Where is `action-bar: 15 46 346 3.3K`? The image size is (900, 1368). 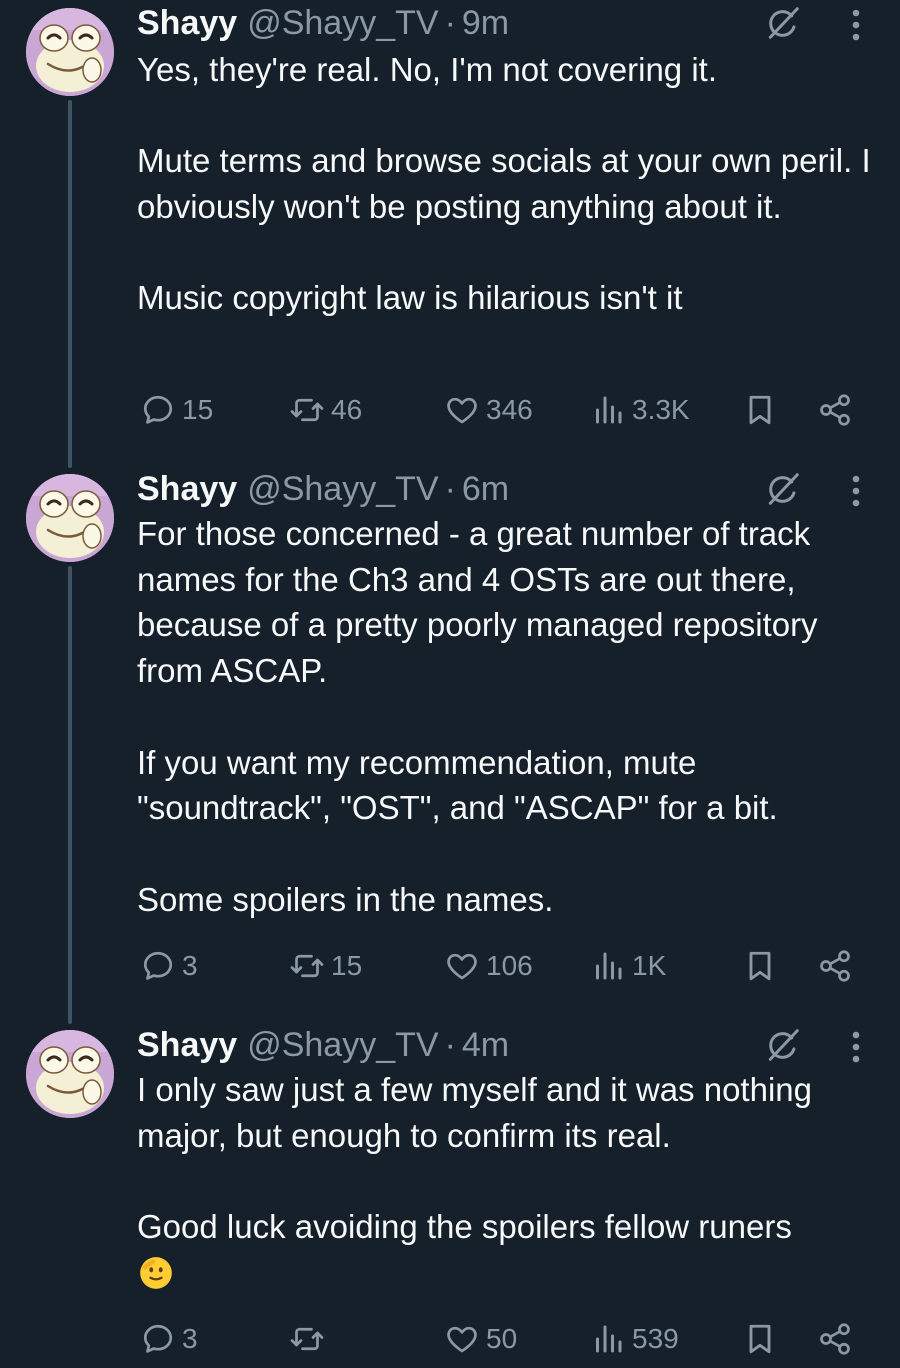 action-bar: 15 46 346 3.3K is located at coordinates (502, 410).